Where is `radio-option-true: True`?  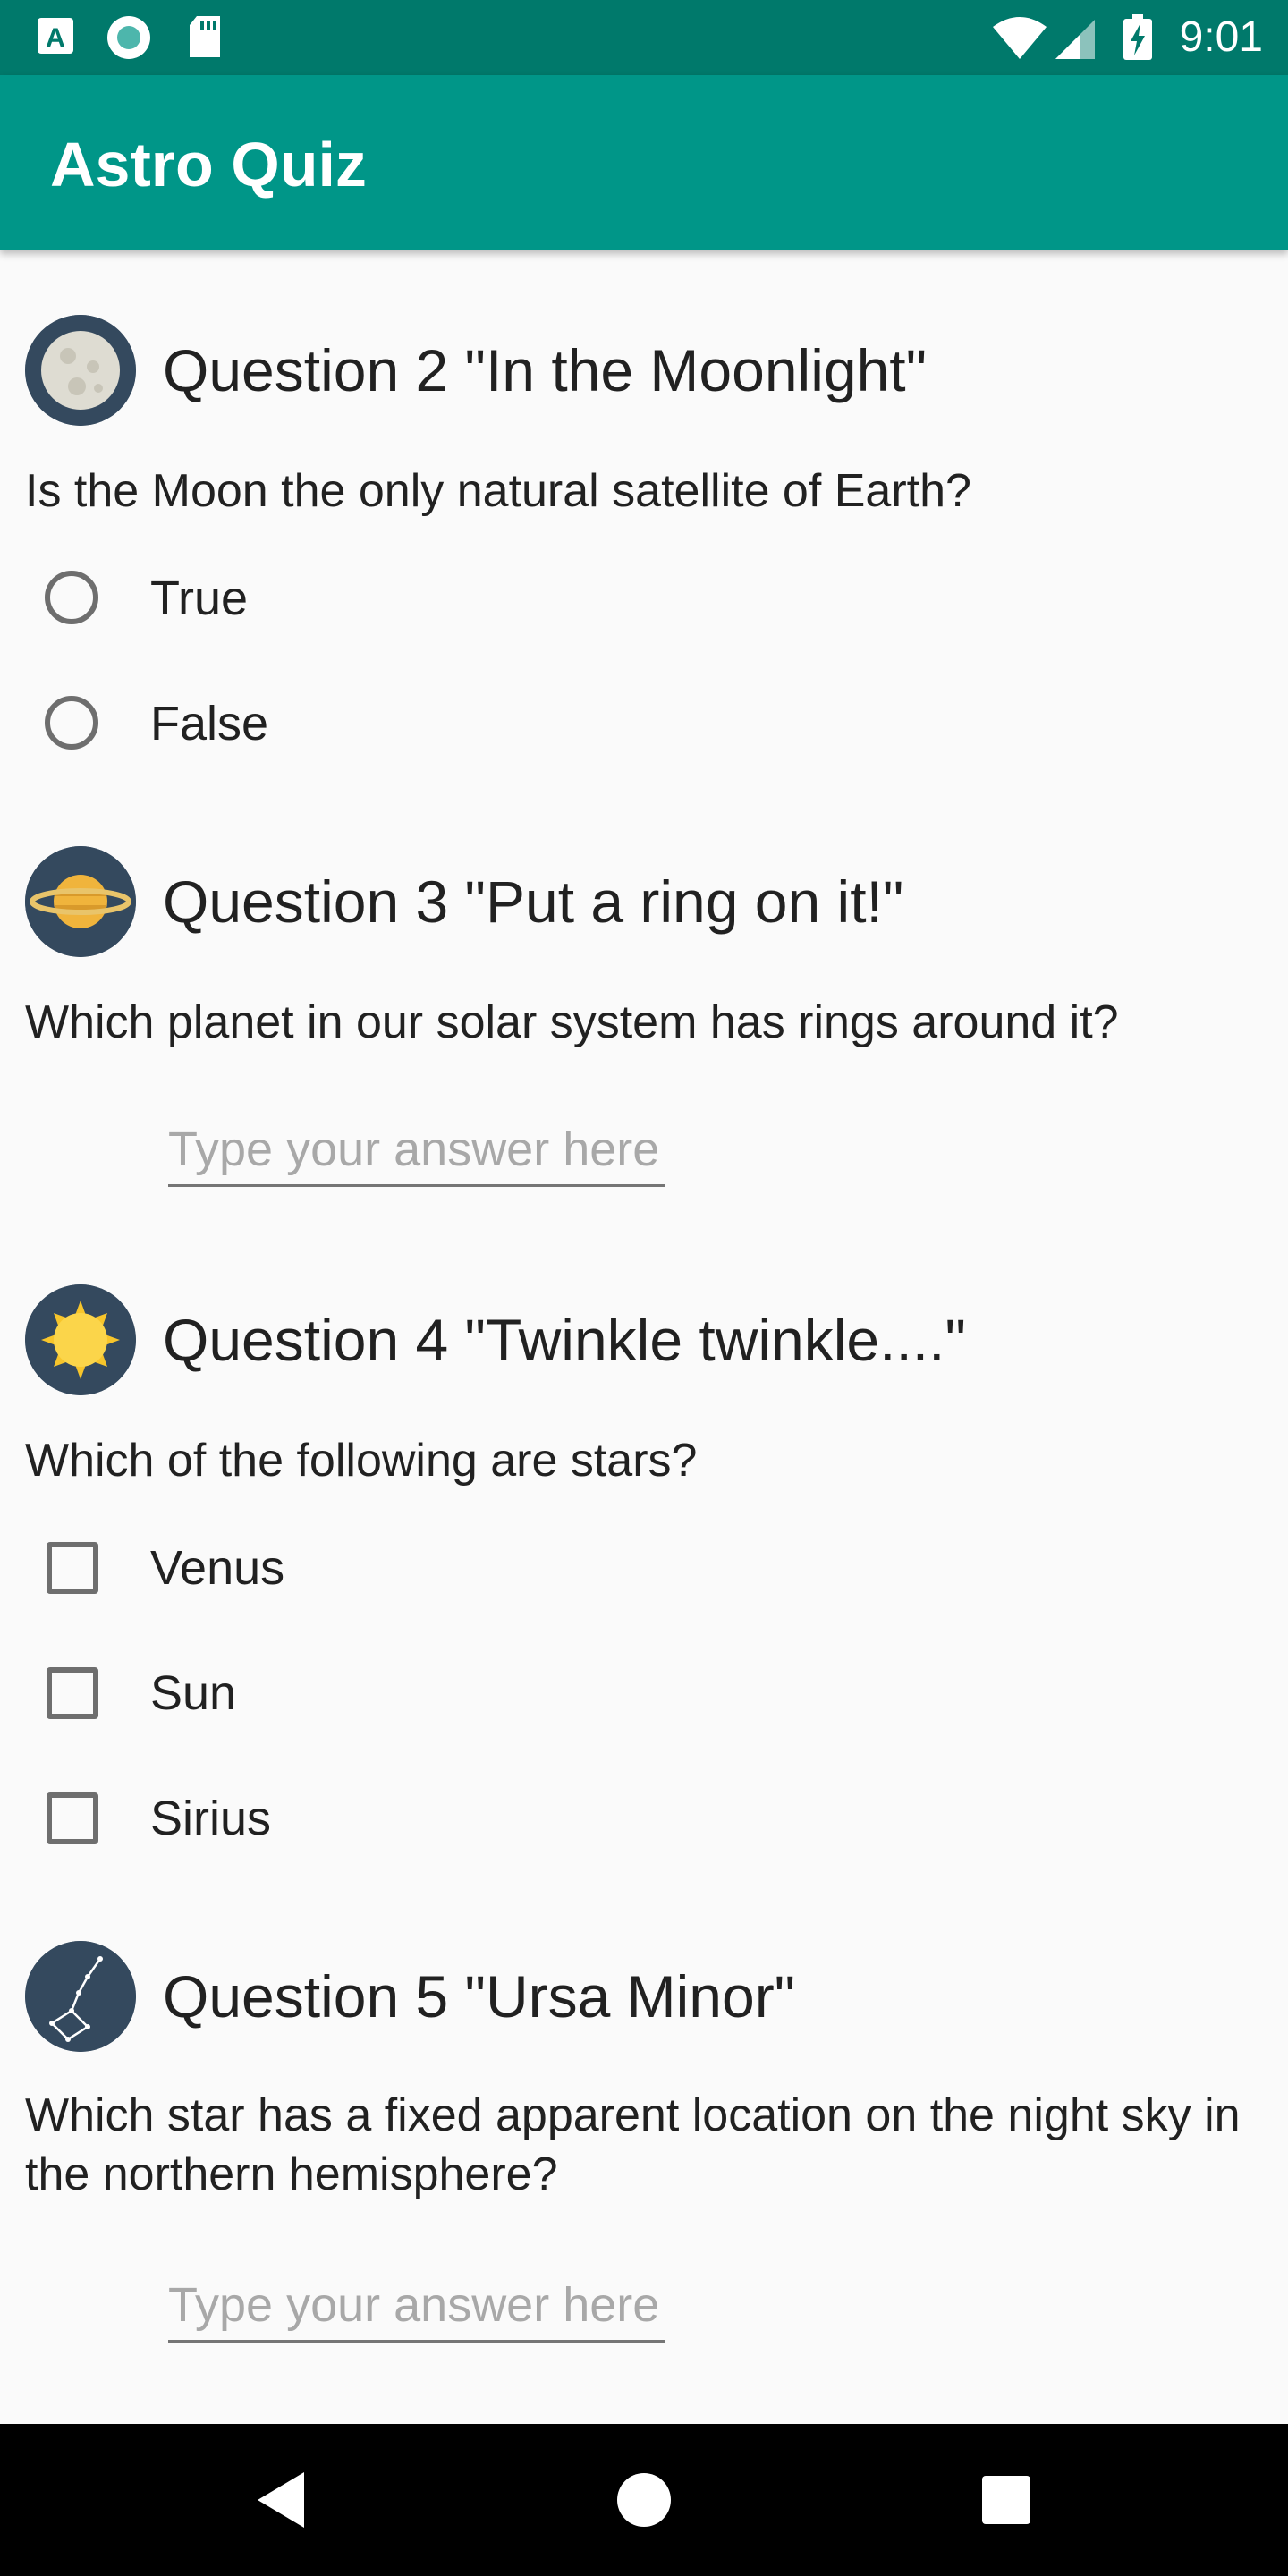 radio-option-true: True is located at coordinates (427, 602).